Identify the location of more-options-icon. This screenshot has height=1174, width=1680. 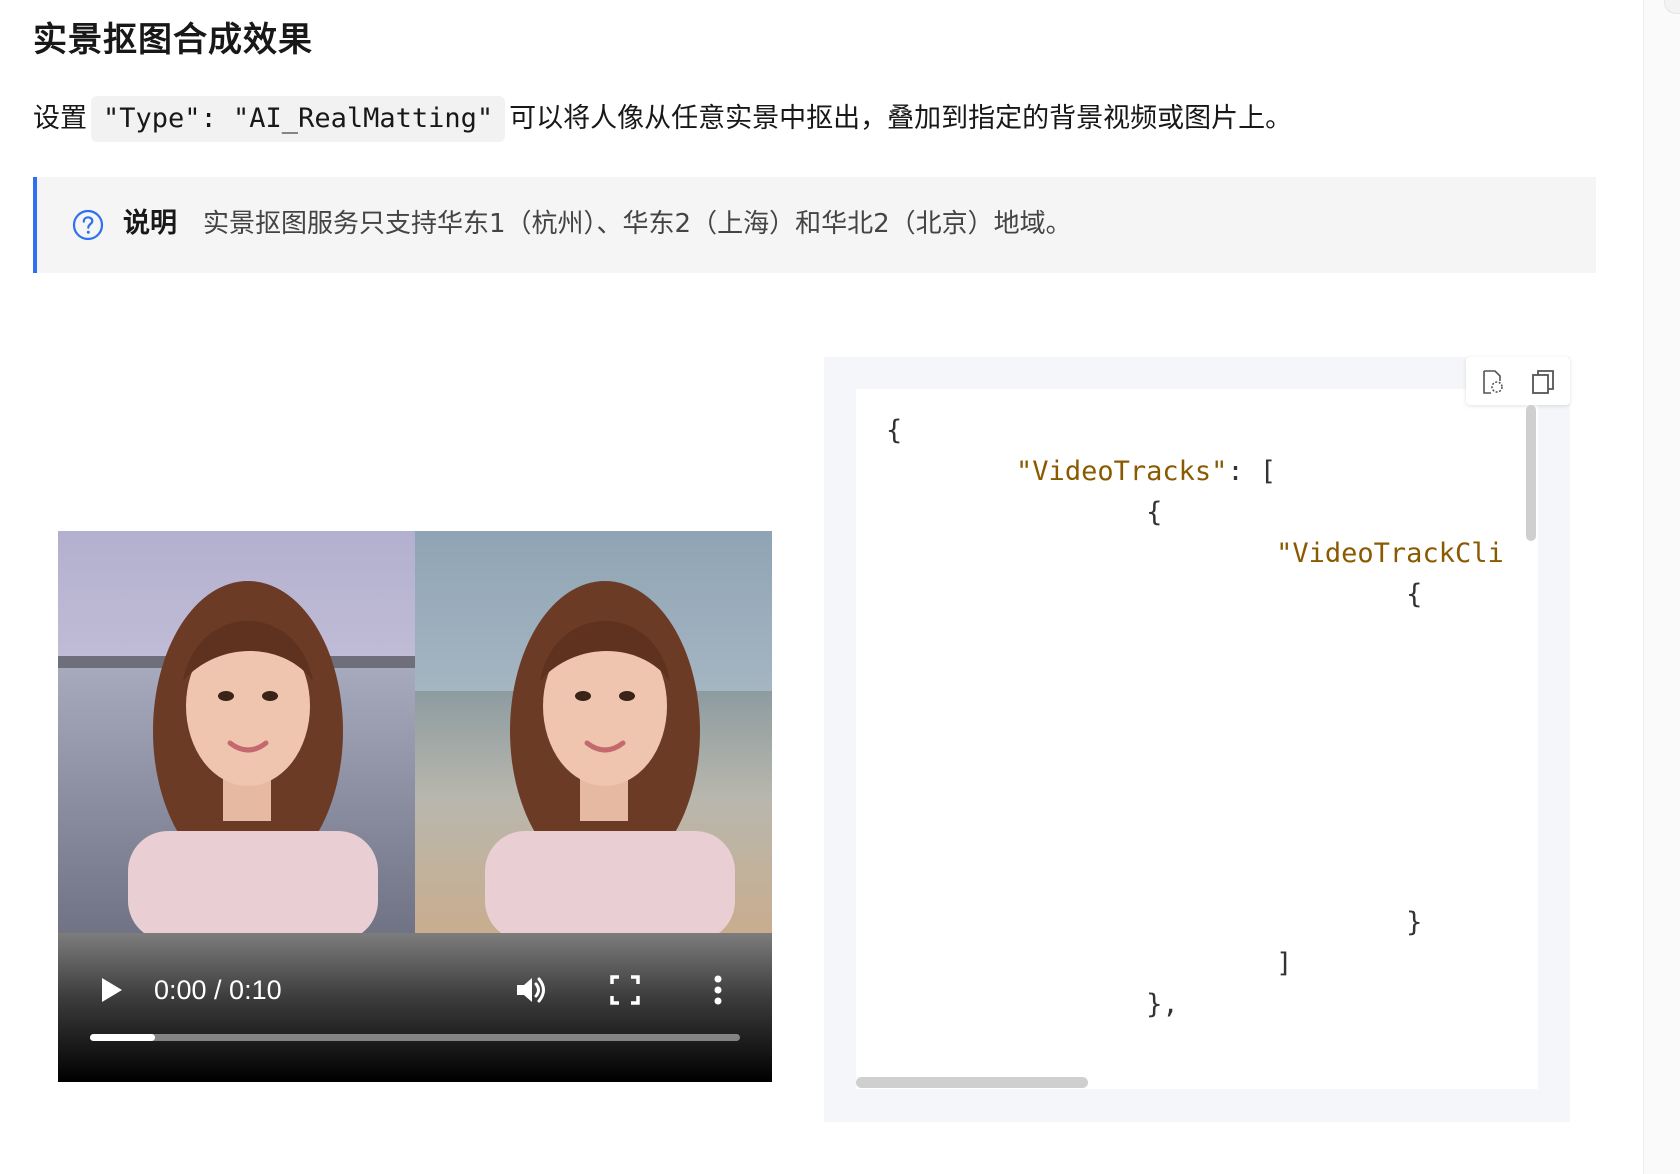
(718, 990).